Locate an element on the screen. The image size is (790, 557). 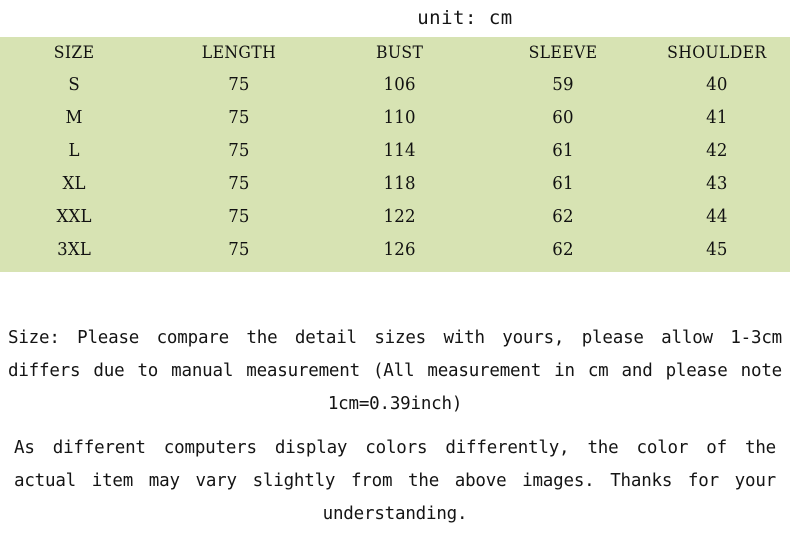
table-row: L 75 114 61 42 is located at coordinates (395, 150).